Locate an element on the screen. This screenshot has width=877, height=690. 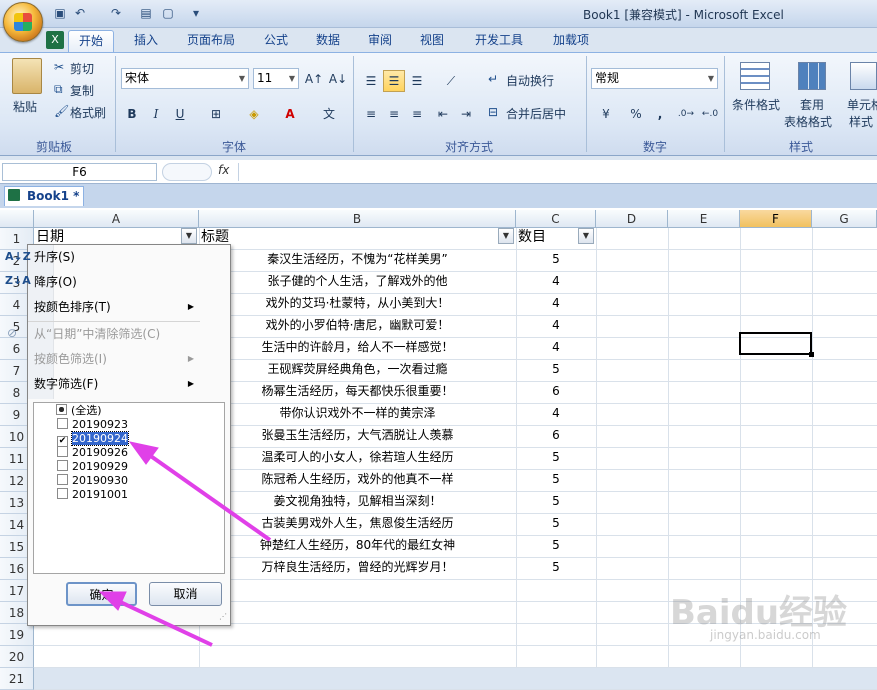
arrow-to-ok-button is located at coordinates (155, 619).